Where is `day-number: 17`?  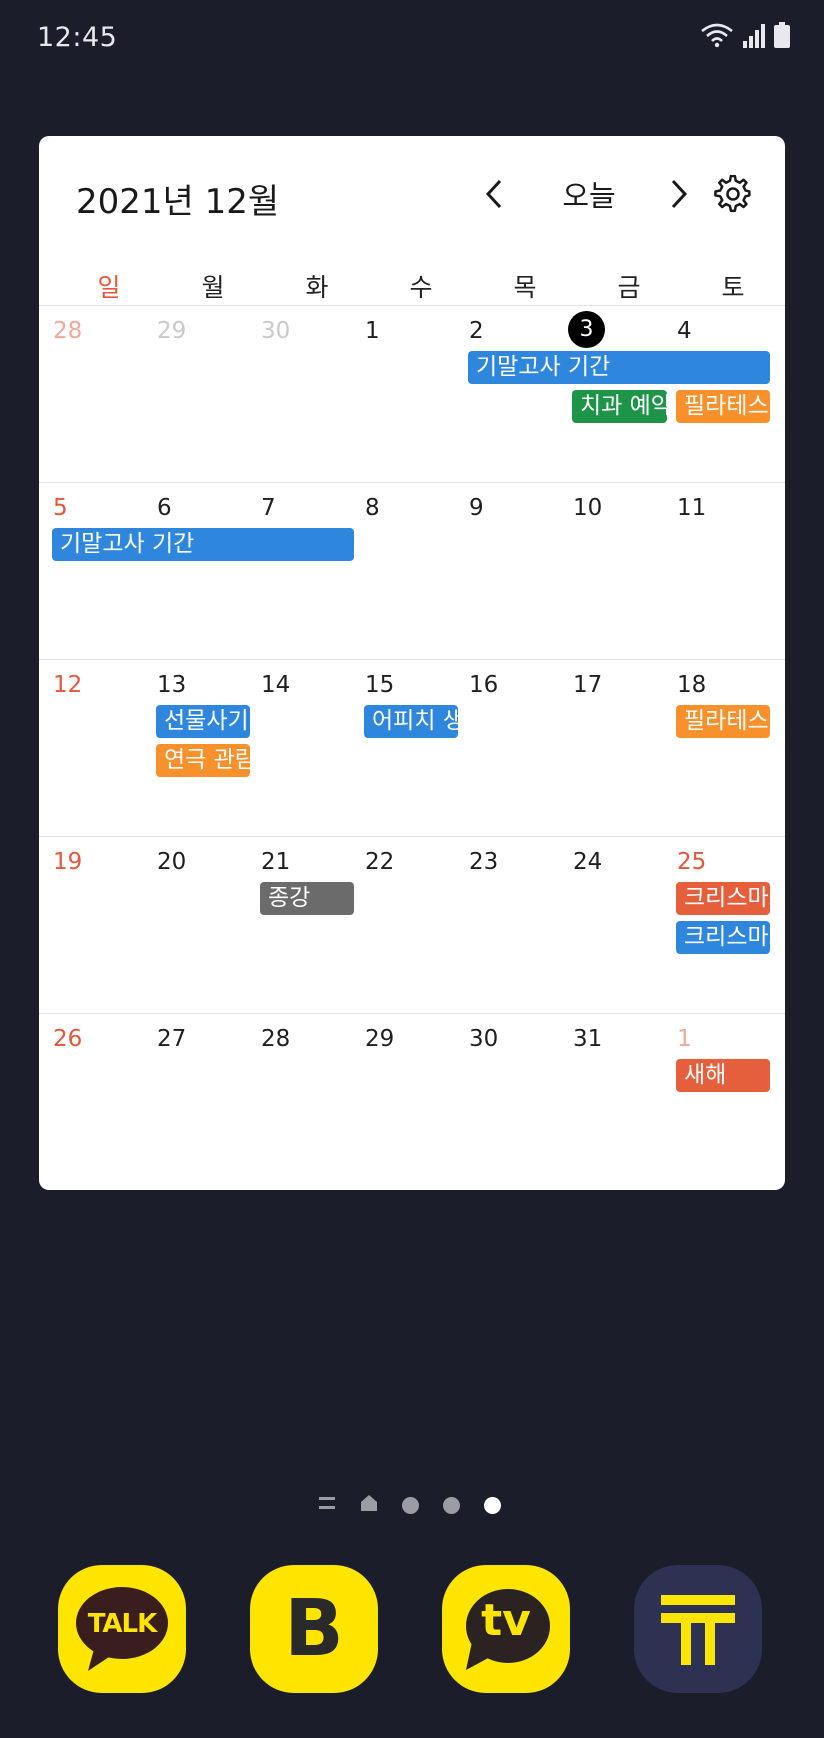
day-number: 17 is located at coordinates (588, 685).